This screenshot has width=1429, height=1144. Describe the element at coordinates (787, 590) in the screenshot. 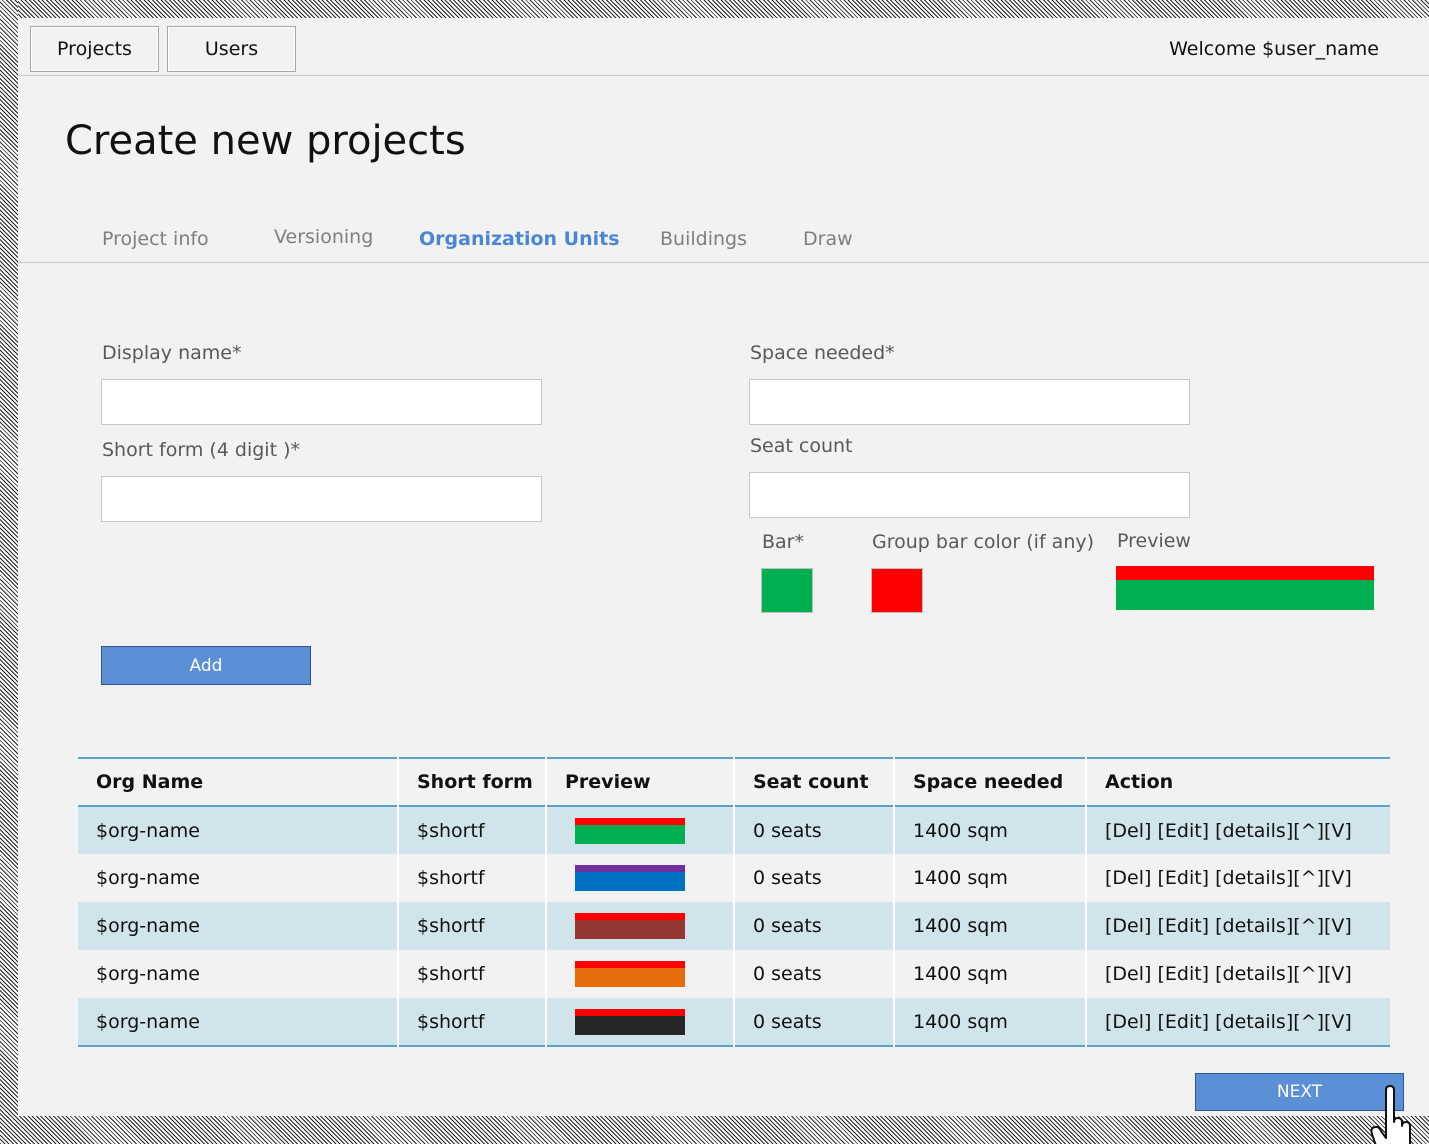

I see `bar-color-picker` at that location.